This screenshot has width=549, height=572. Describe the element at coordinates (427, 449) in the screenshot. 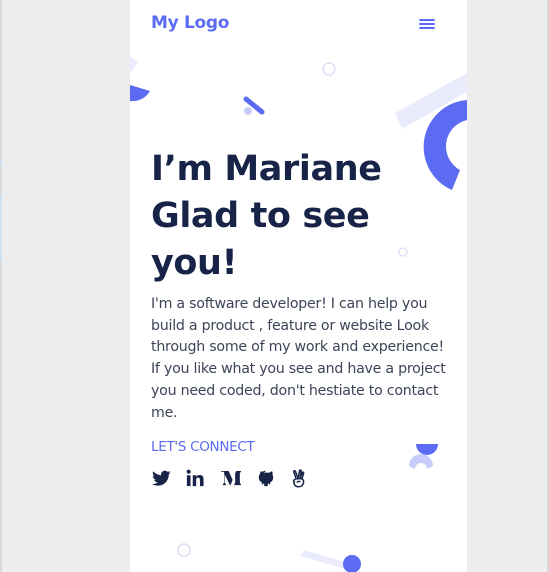

I see `blue-half-circle-shape` at that location.